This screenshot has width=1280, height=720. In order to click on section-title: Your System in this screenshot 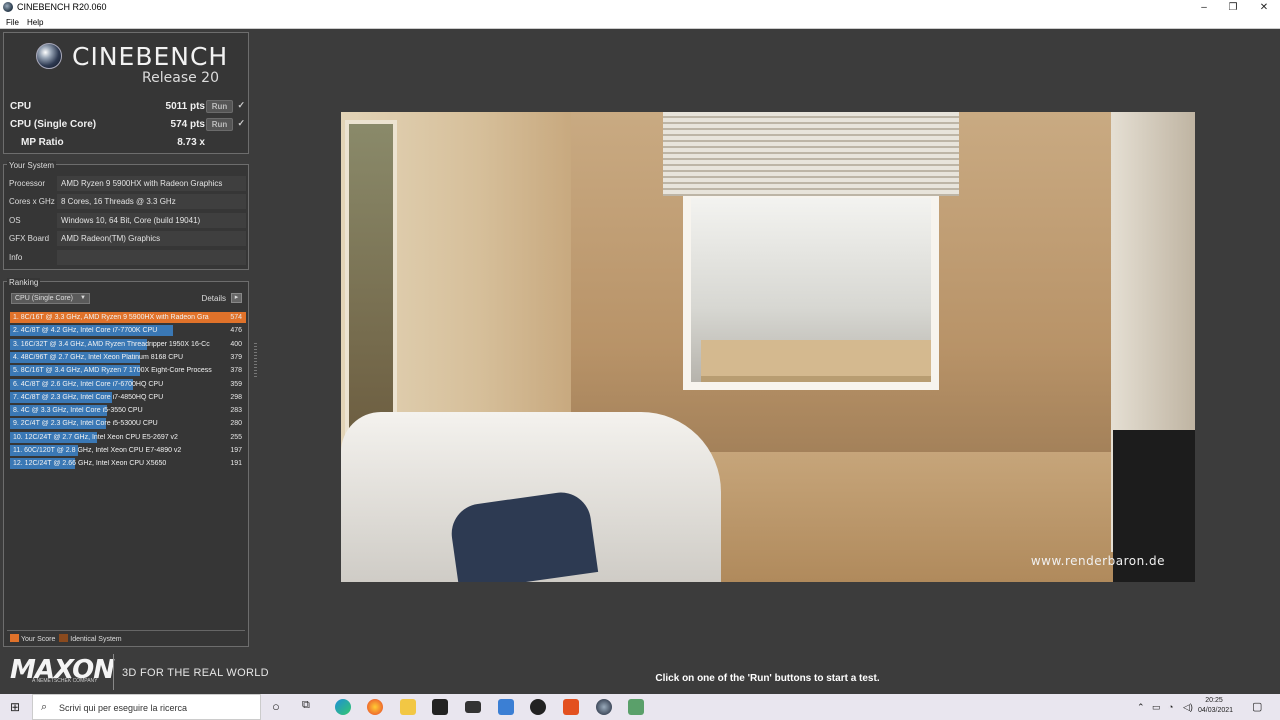, I will do `click(32, 165)`.